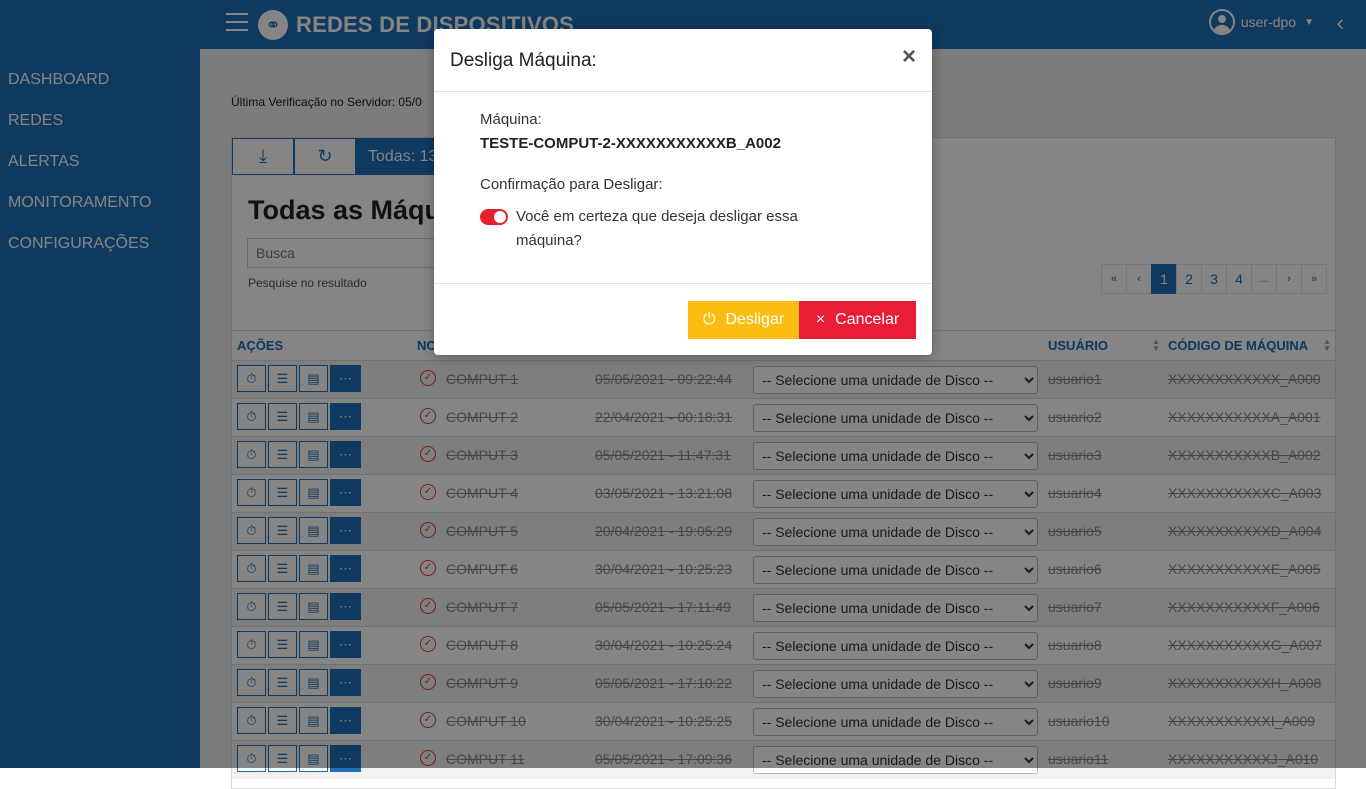  What do you see at coordinates (523, 60) in the screenshot?
I see `modal-title: Desliga Máquina:` at bounding box center [523, 60].